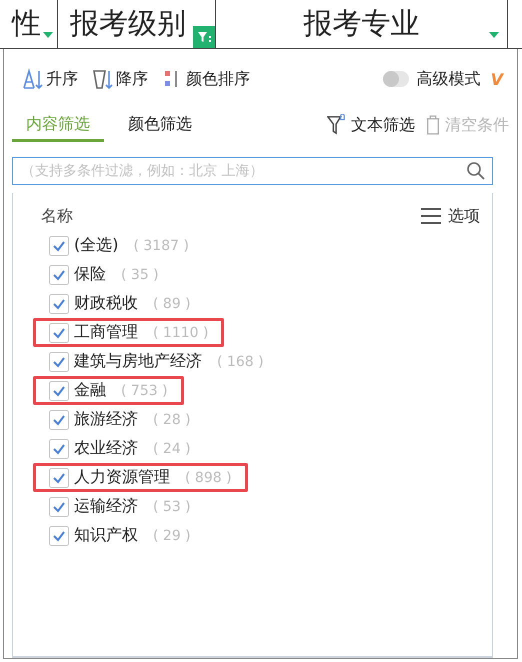  Describe the element at coordinates (106, 332) in the screenshot. I see `item-label: 工商管理` at that location.